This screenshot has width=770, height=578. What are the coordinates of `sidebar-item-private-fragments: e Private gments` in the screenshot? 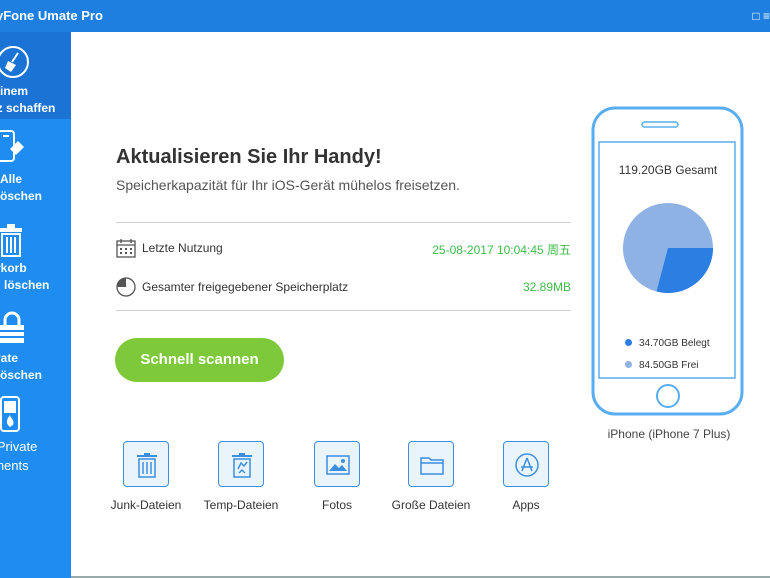 It's located at (35, 430).